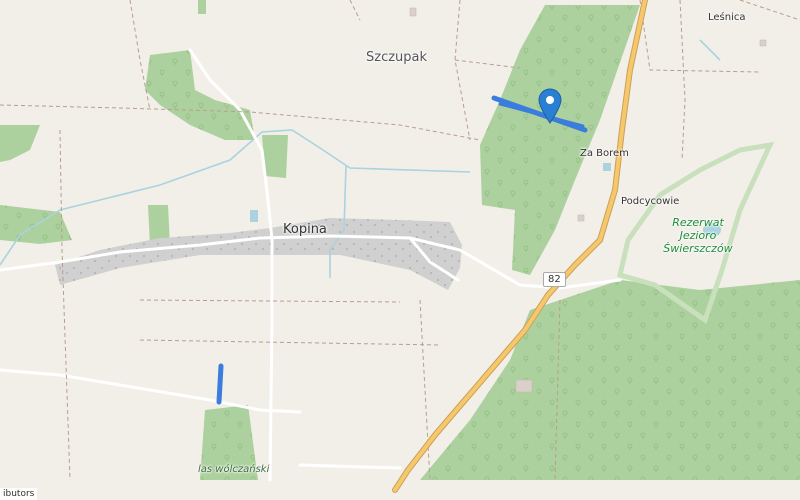 The width and height of the screenshot is (800, 500). I want to click on reserve-line-2: Jezioro, so click(698, 235).